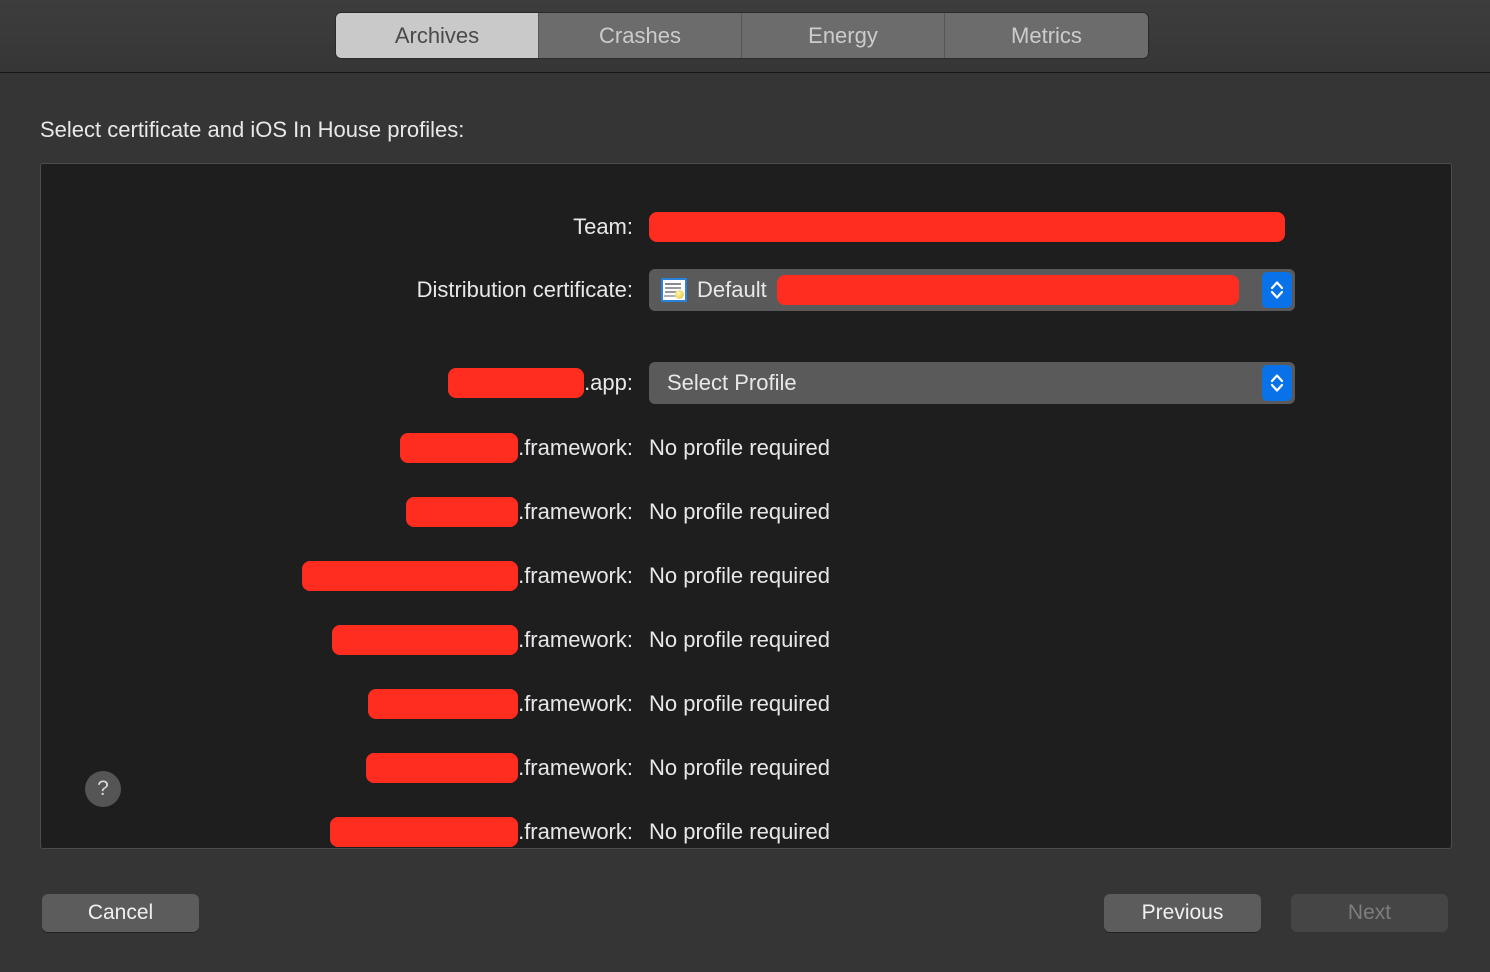 The height and width of the screenshot is (972, 1490). I want to click on app-label-suffix: .app:, so click(608, 382).